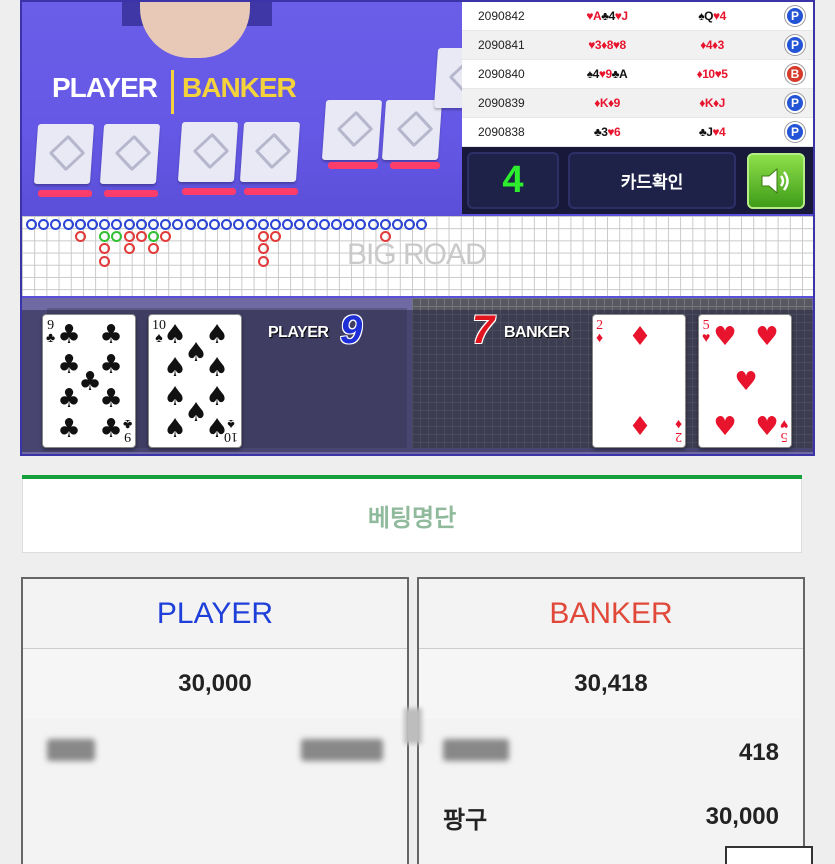 The image size is (835, 864). Describe the element at coordinates (611, 614) in the screenshot. I see `banker-bet-header: BANKER` at that location.